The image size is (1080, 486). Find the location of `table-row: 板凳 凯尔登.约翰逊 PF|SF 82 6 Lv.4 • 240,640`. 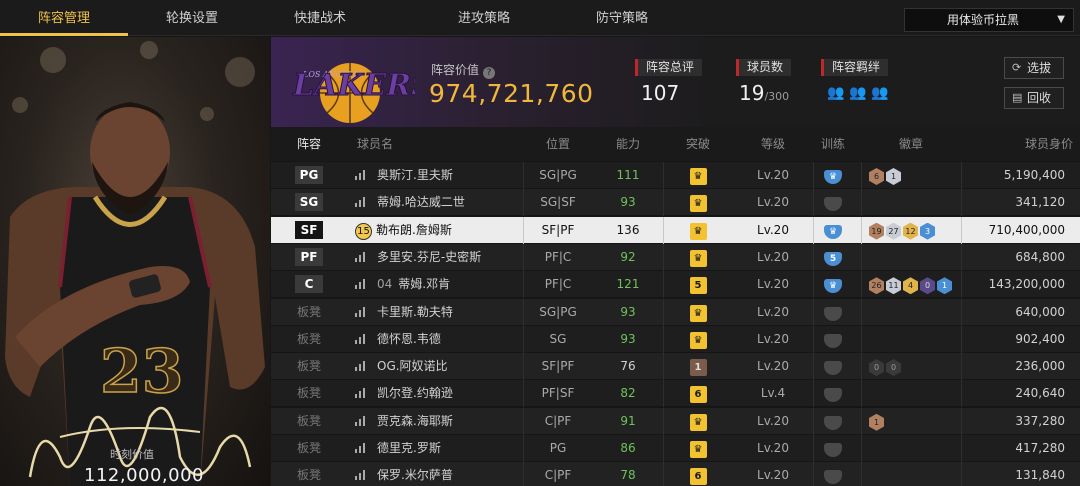

table-row: 板凳 凯尔登.约翰逊 PF|SF 82 6 Lv.4 • 240,640 is located at coordinates (675, 394).